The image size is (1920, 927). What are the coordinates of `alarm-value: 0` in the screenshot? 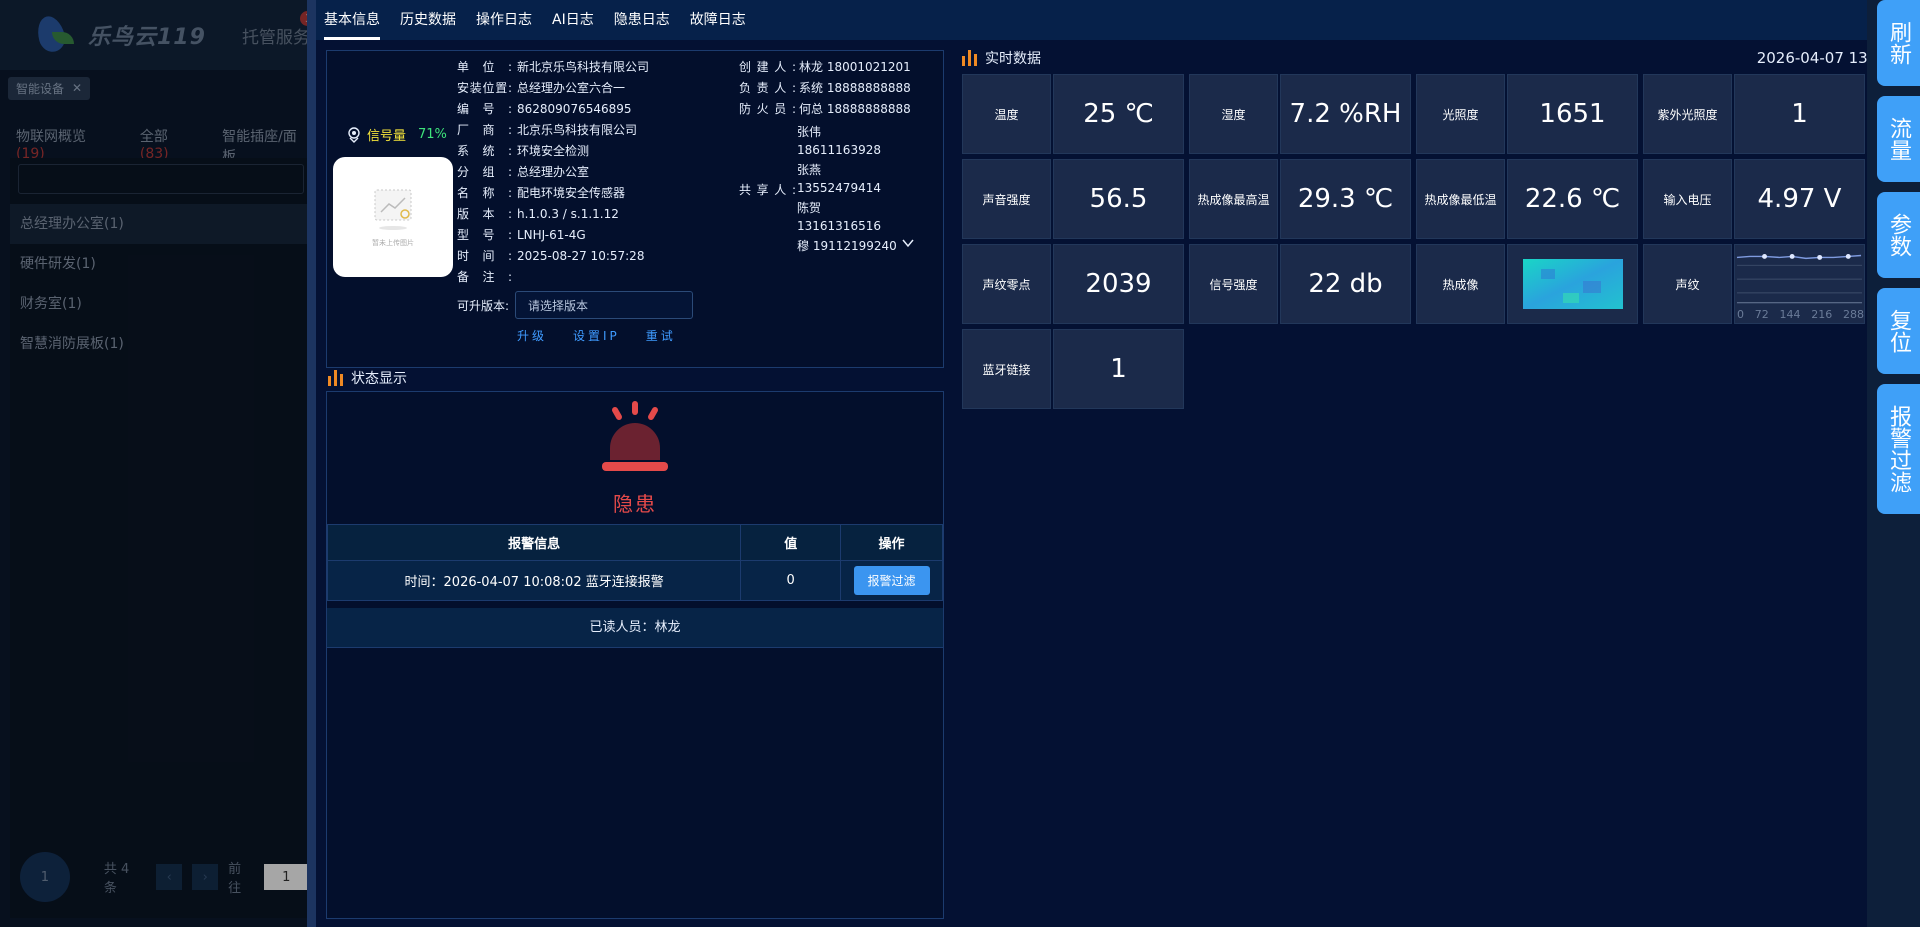 It's located at (791, 580).